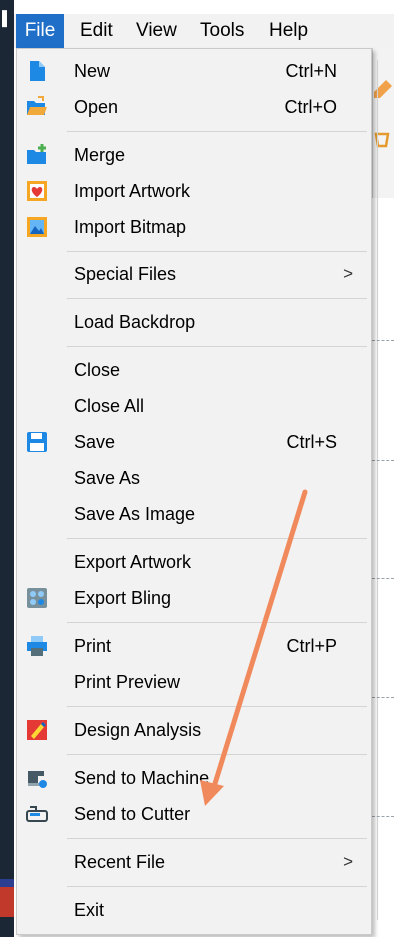 The image size is (394, 937). Describe the element at coordinates (383, 89) in the screenshot. I see `toolbar-pencil-icon` at that location.